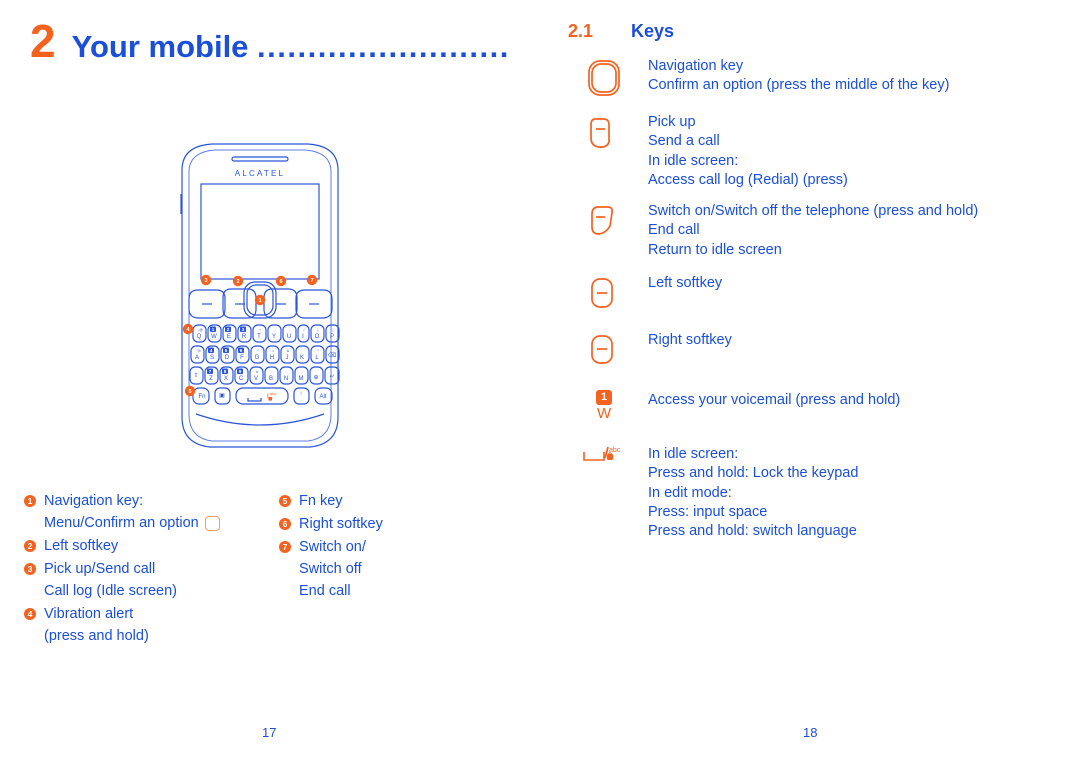  I want to click on svg-text: T, so click(259, 337).